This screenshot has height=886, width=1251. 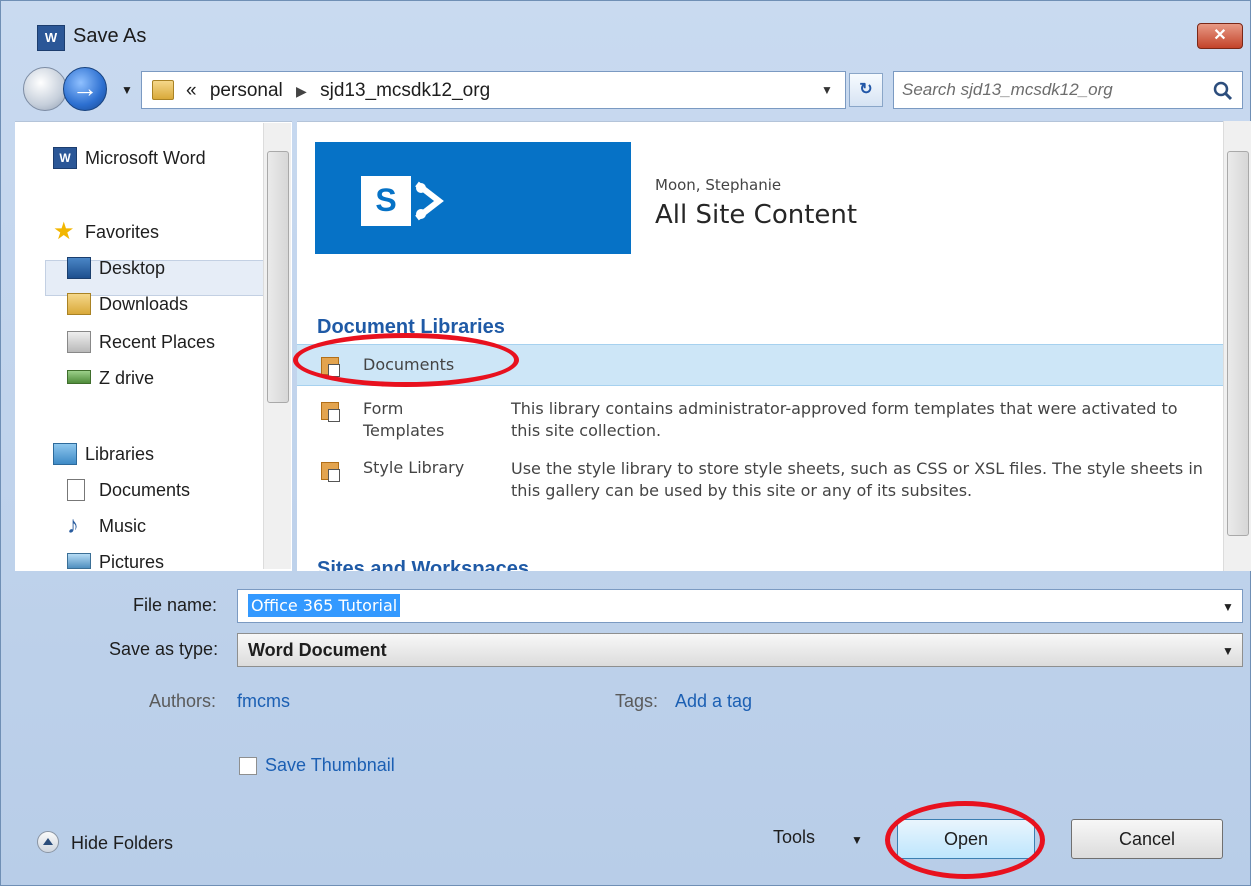 What do you see at coordinates (405, 90) in the screenshot?
I see `breadcrumb-current-folder: sjd13_mcsdk12_org` at bounding box center [405, 90].